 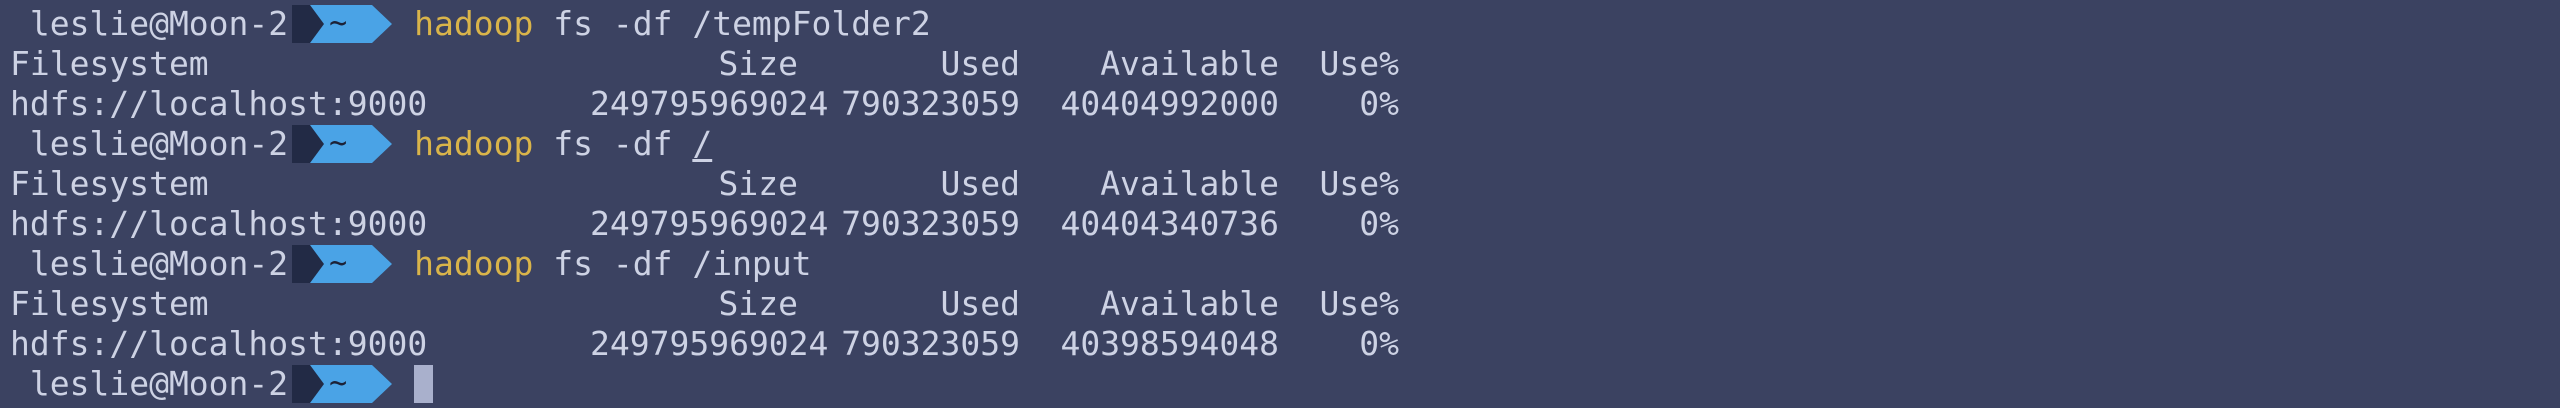 What do you see at coordinates (1169, 343) in the screenshot?
I see `cell-available: 40398594048` at bounding box center [1169, 343].